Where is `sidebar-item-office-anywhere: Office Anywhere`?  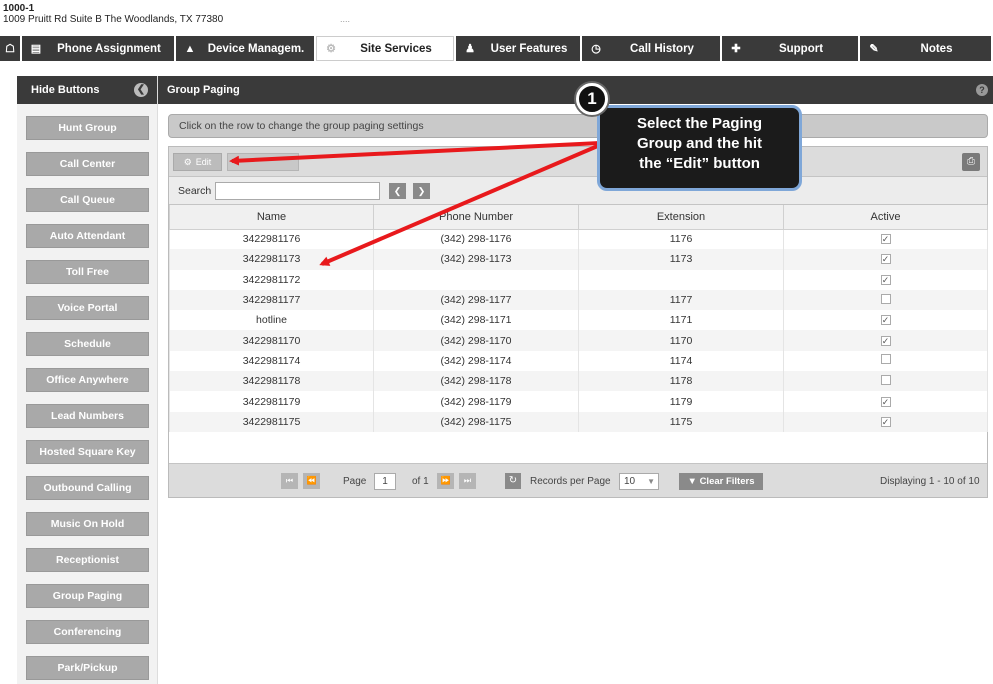
sidebar-item-office-anywhere: Office Anywhere is located at coordinates (87, 380).